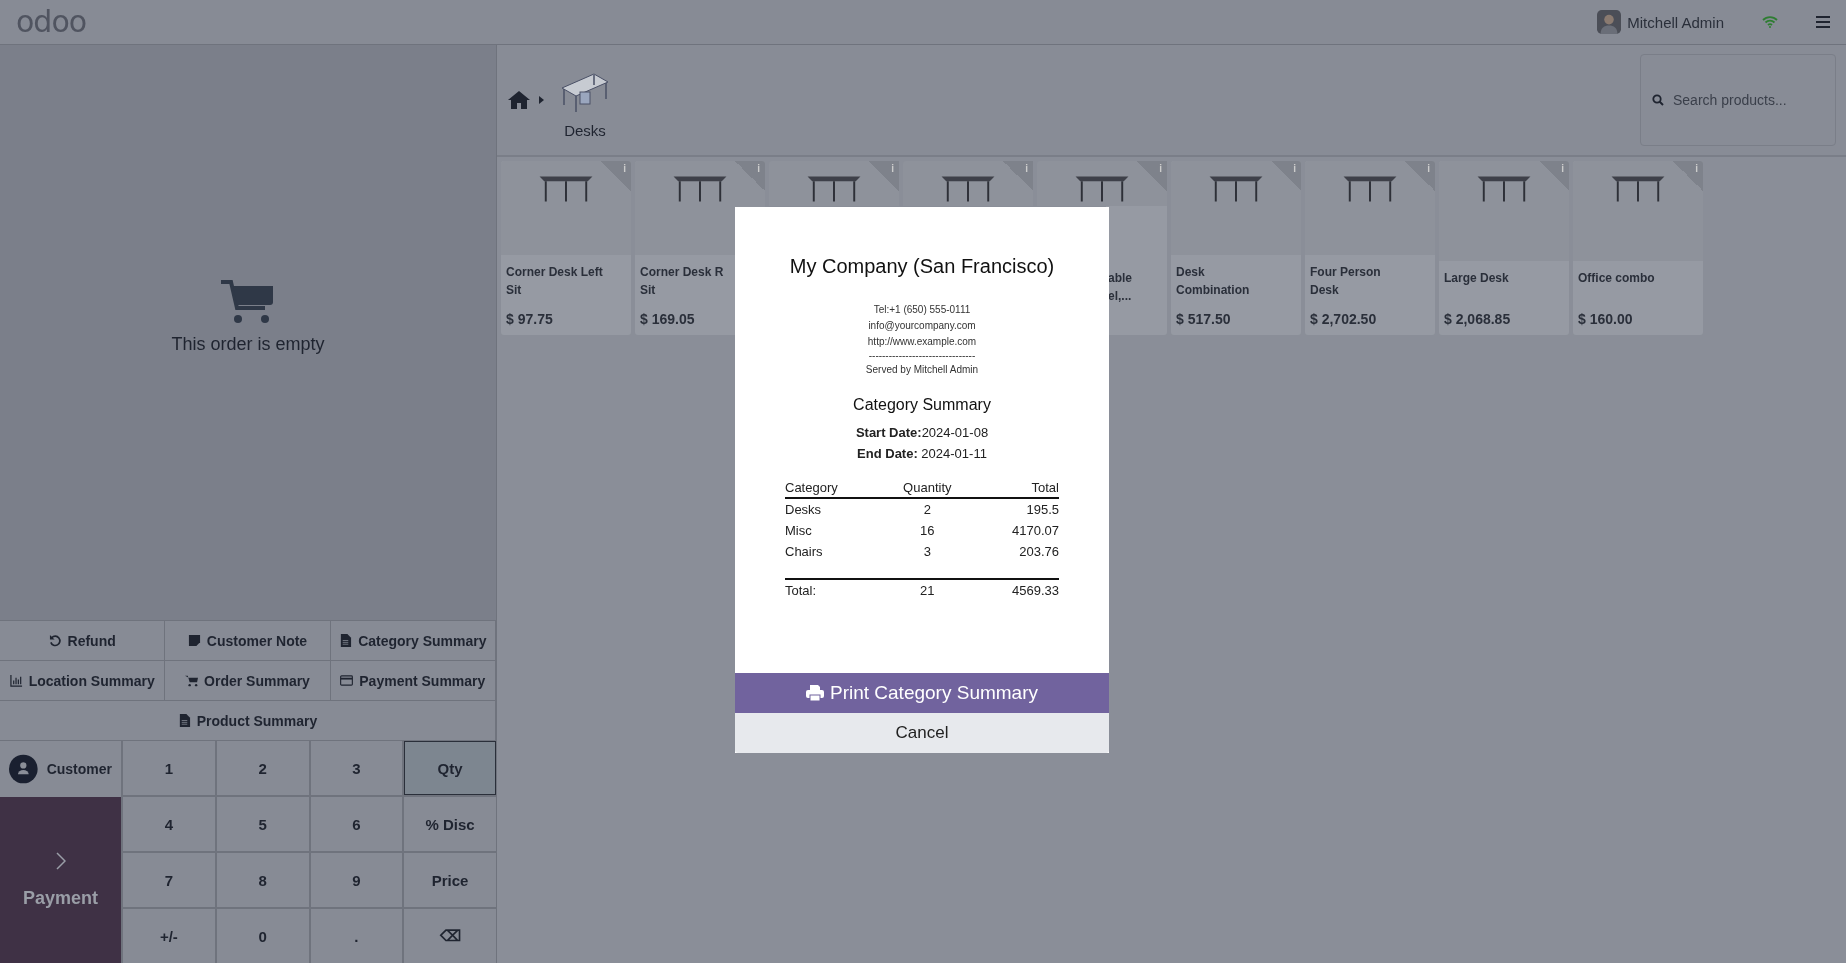 The width and height of the screenshot is (1846, 963). Describe the element at coordinates (1477, 278) in the screenshot. I see `product-name: Large Desk` at that location.